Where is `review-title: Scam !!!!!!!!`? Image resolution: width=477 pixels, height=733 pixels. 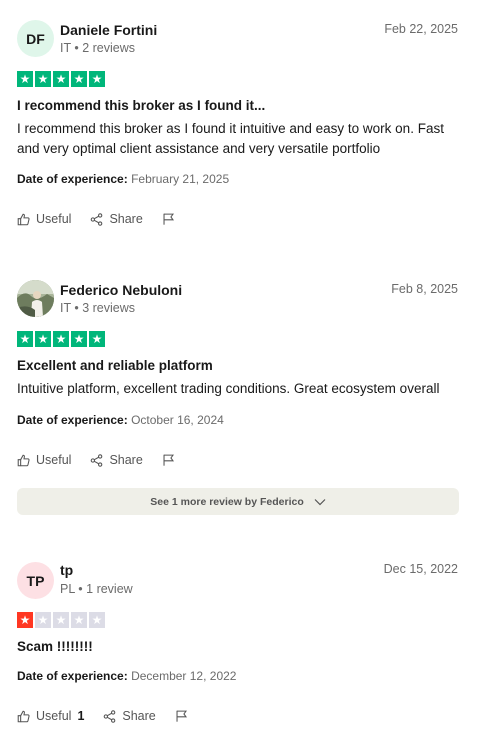 review-title: Scam !!!!!!!! is located at coordinates (55, 646).